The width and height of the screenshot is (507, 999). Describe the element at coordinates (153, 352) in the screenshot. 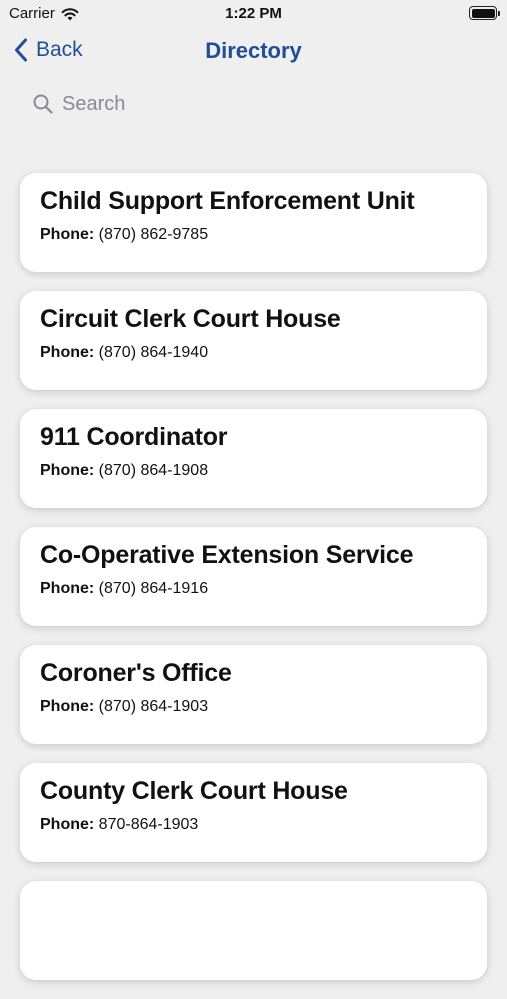

I see `phone-number: (870) 864-1940` at that location.